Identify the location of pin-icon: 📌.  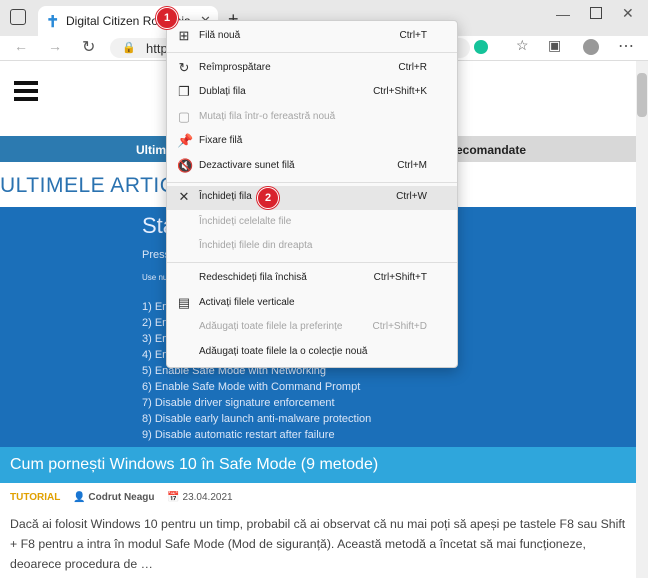
(185, 140).